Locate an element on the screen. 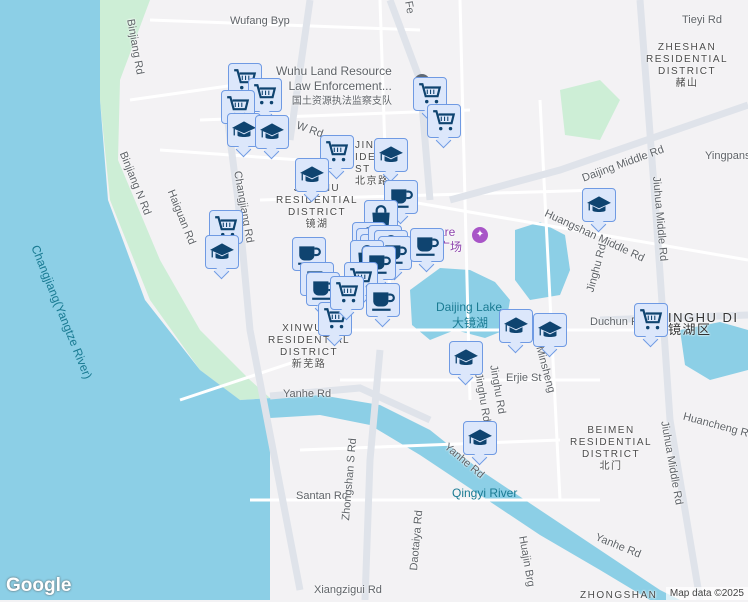  district-name-zh: 北门 is located at coordinates (611, 466).